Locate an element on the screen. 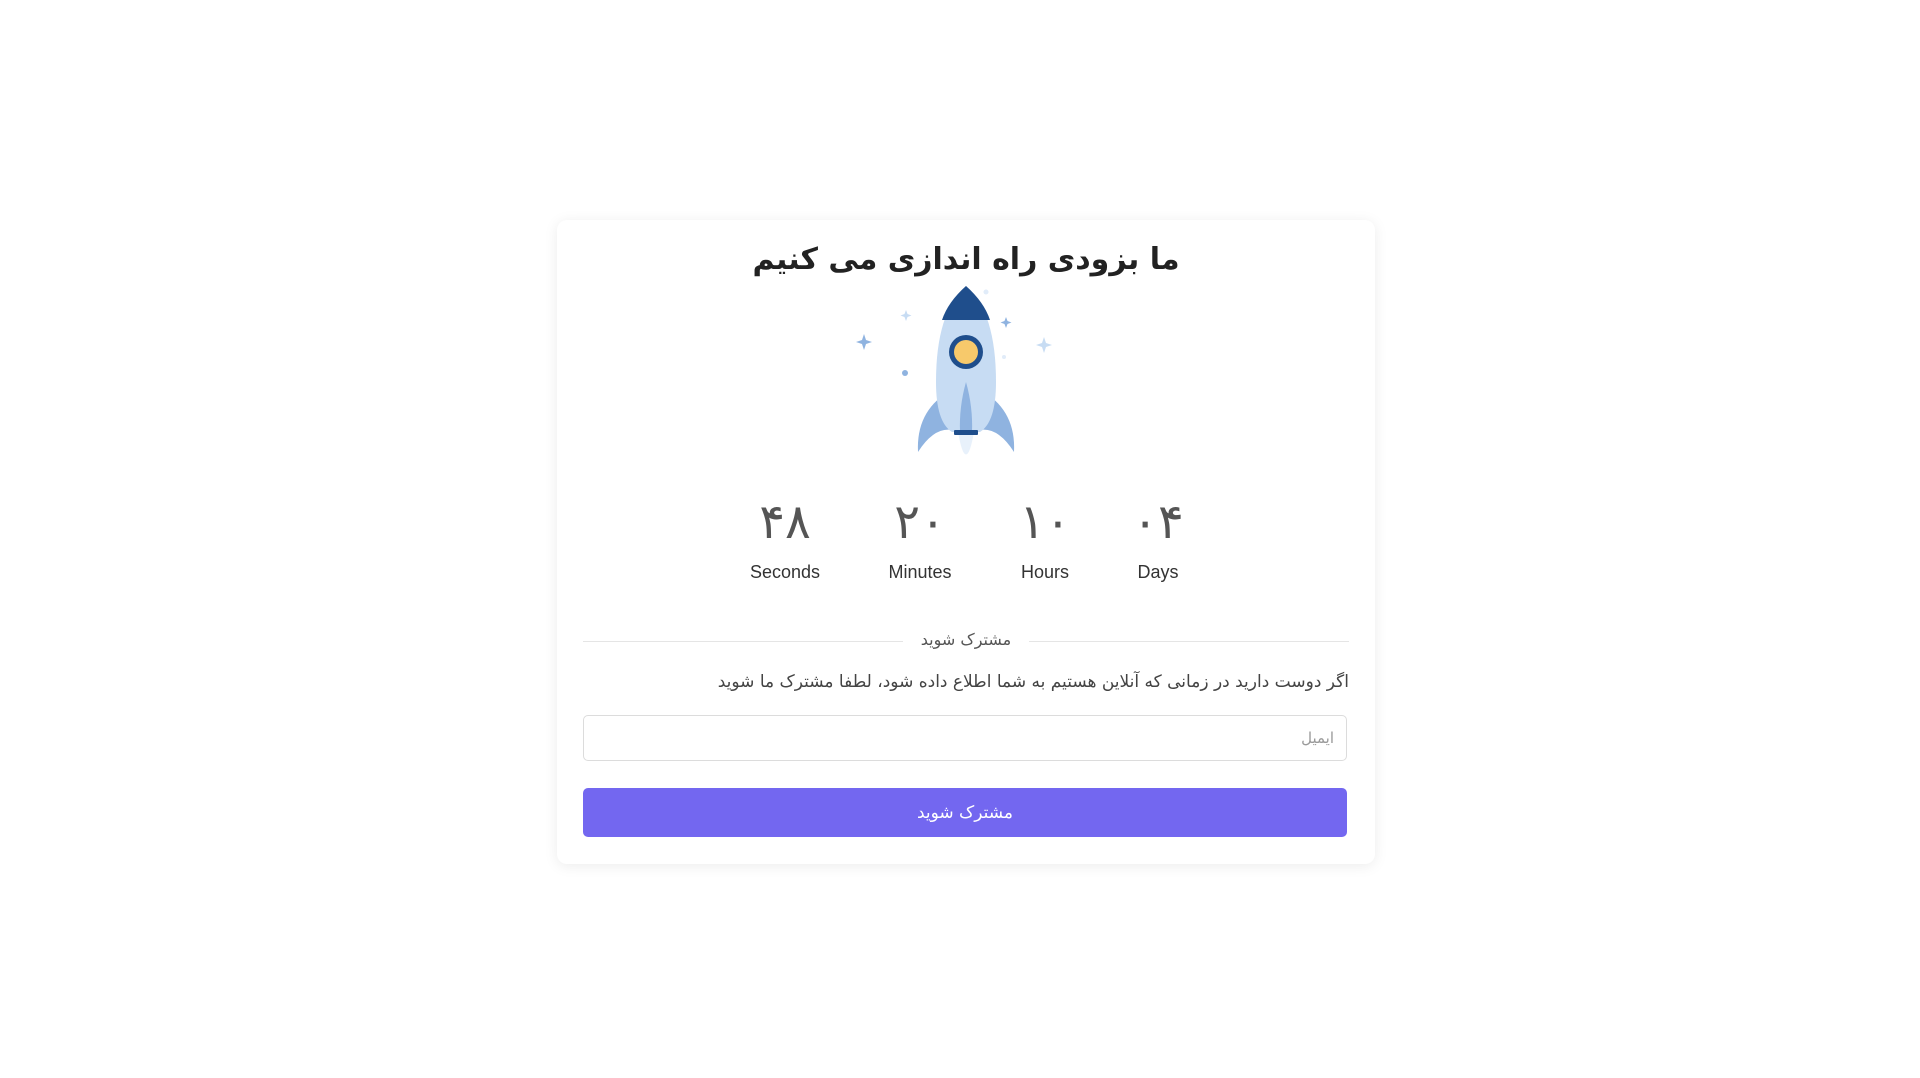 Image resolution: width=1920 pixels, height=1078 pixels. minutes-value: ۲۰ is located at coordinates (920, 522).